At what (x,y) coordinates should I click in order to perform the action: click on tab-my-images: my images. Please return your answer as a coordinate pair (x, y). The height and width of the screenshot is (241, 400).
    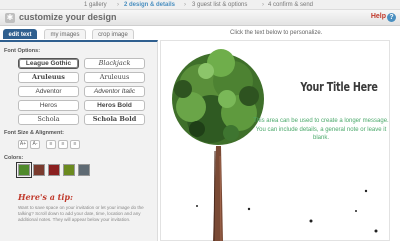
    Looking at the image, I should click on (65, 34).